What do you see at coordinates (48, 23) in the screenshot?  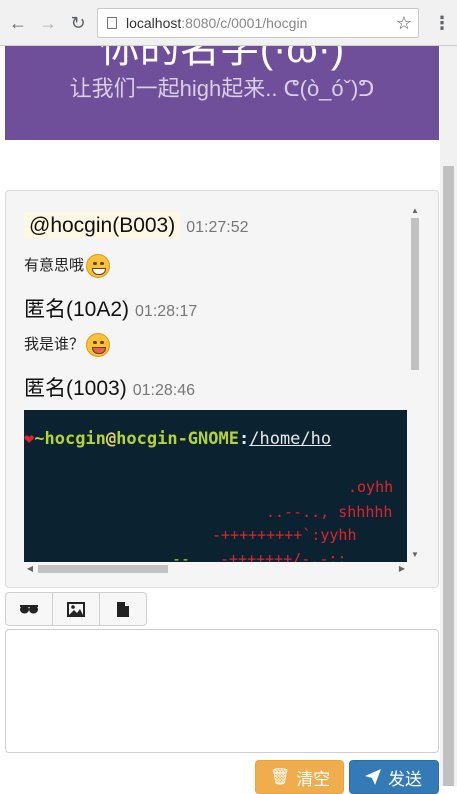 I see `forward-arrow-icon: →` at bounding box center [48, 23].